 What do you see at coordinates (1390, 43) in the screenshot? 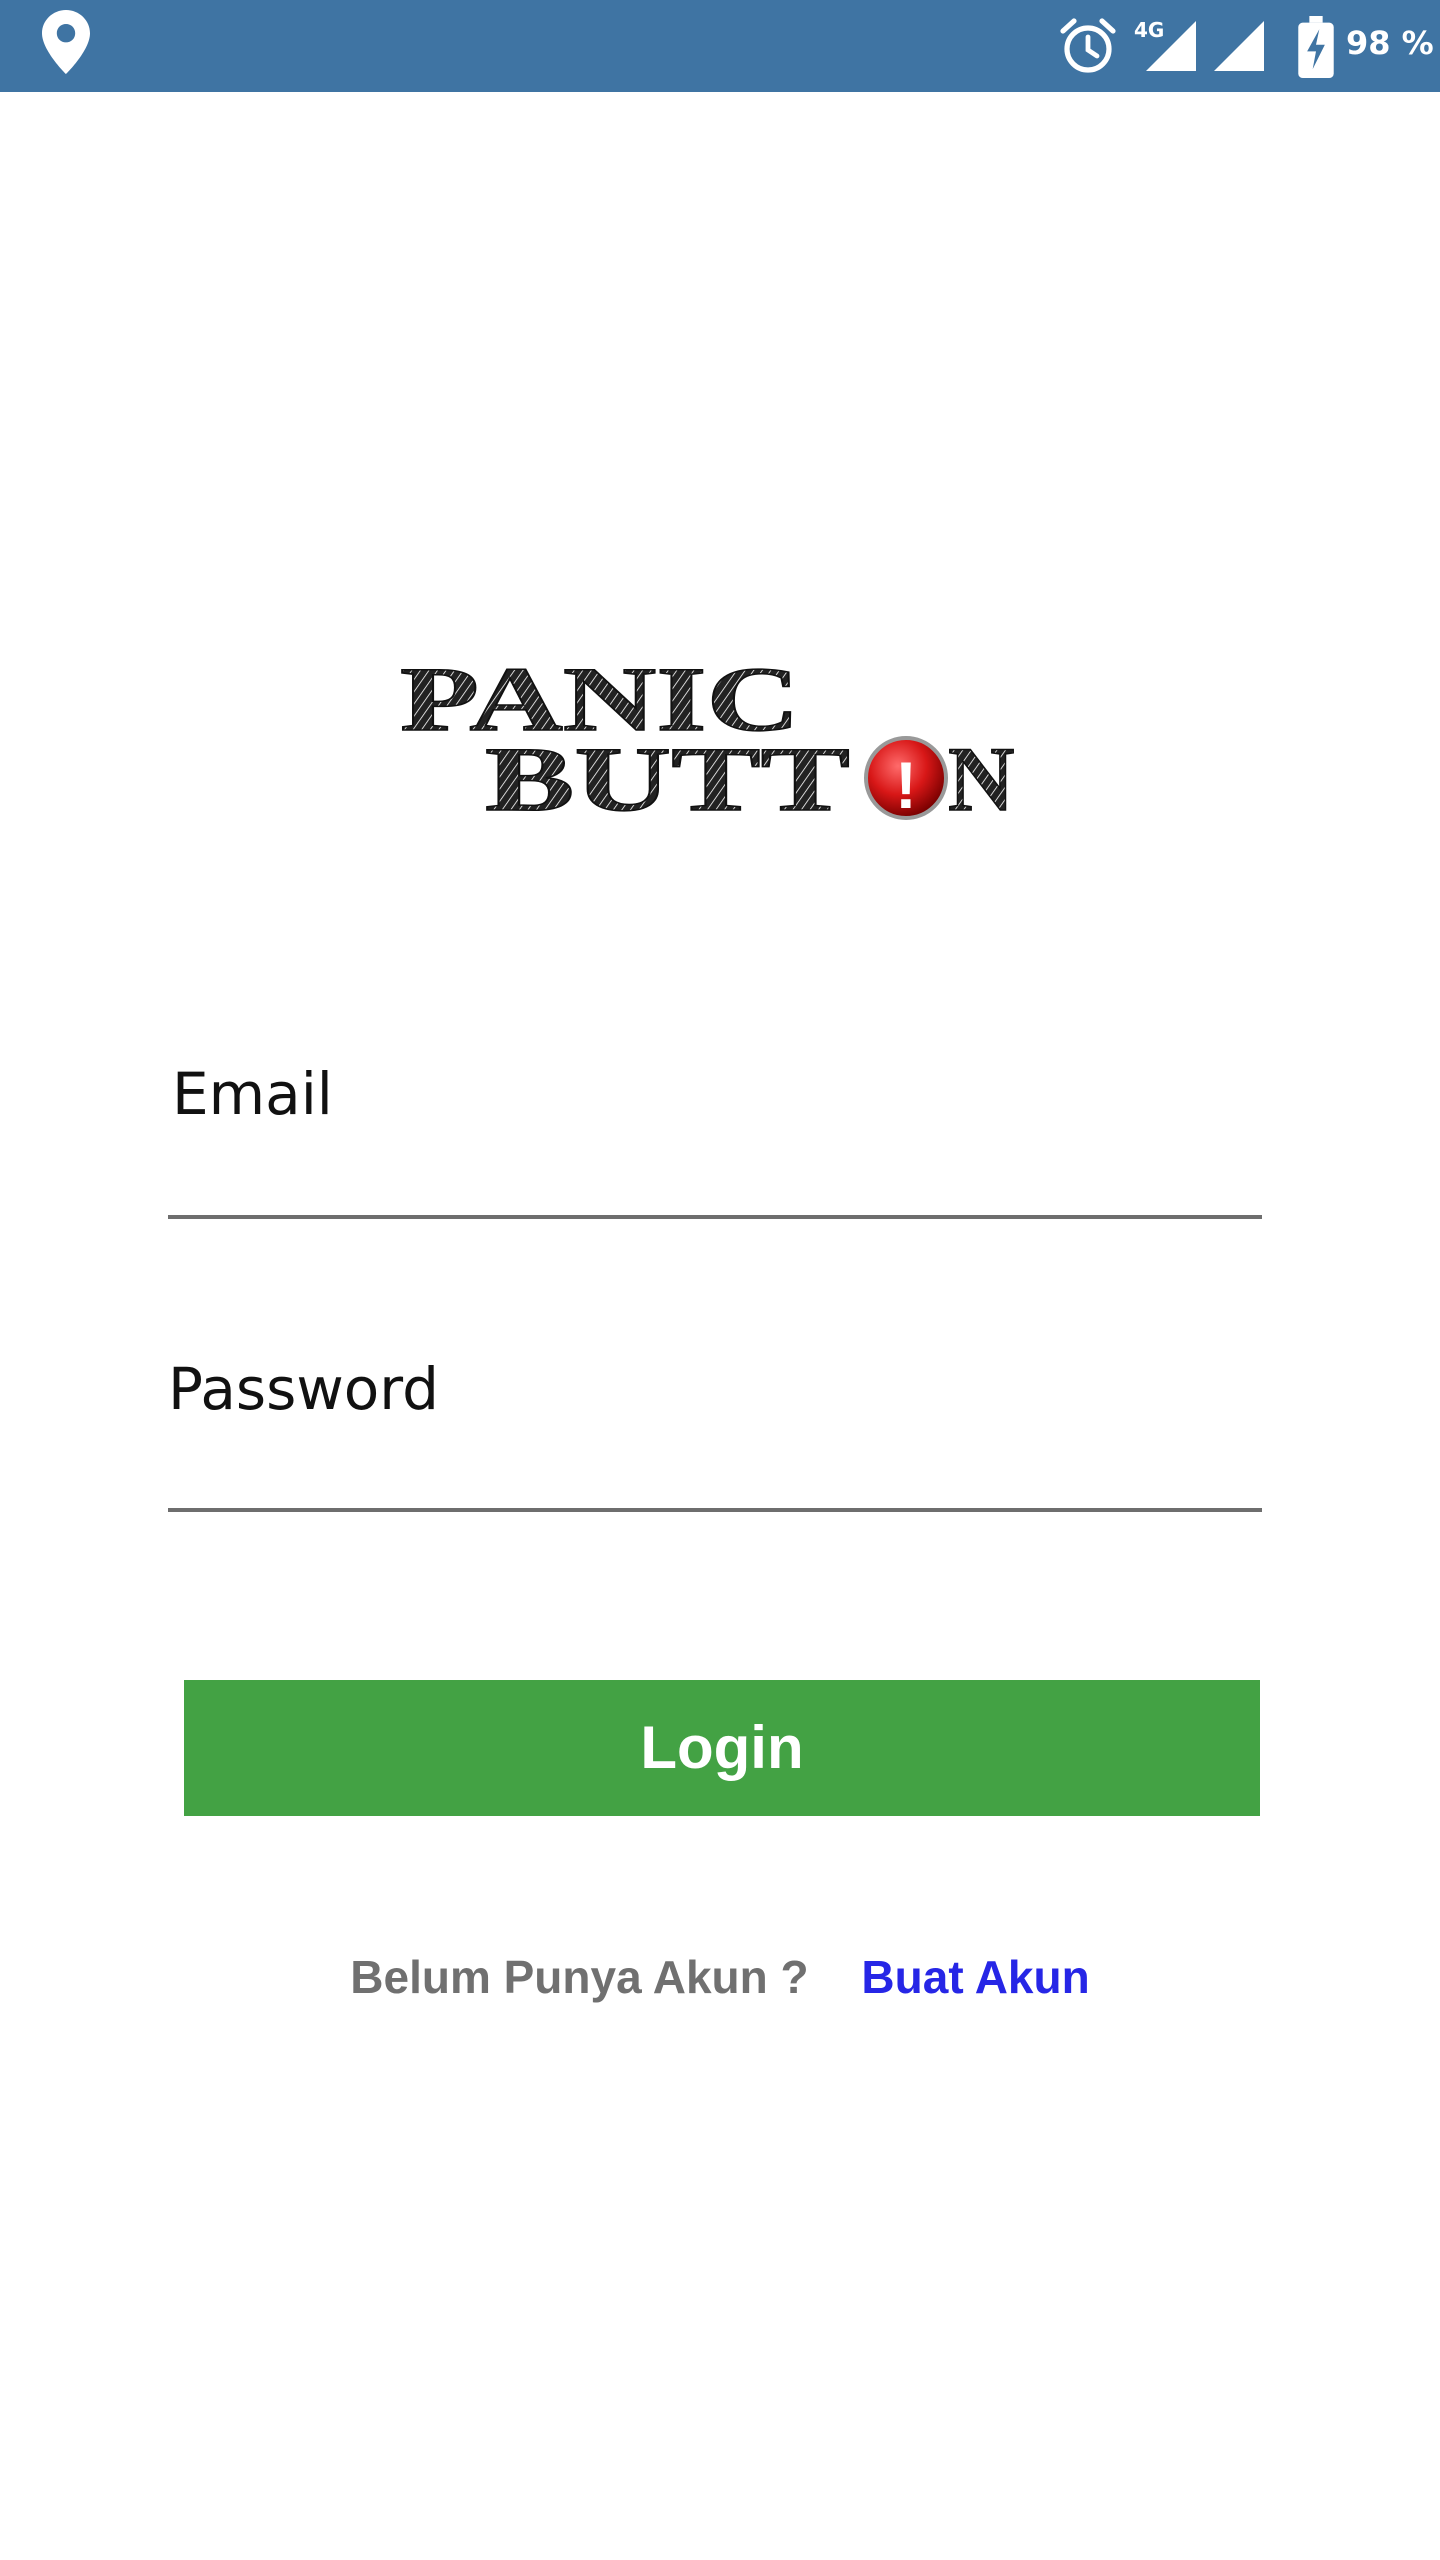
I see `battery-percentage: 98 %` at bounding box center [1390, 43].